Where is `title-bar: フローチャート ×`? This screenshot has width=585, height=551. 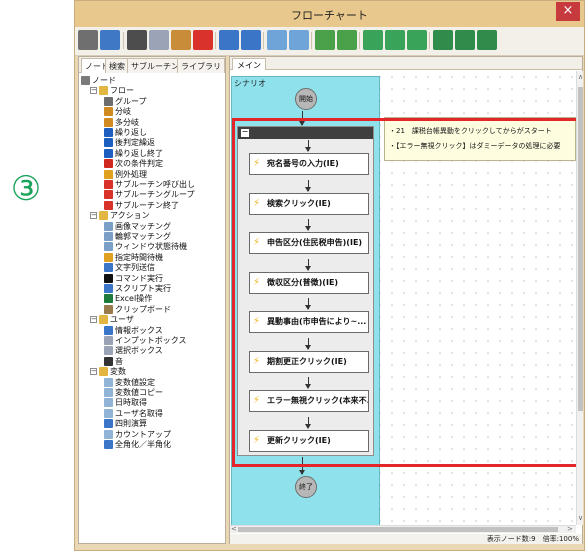
title-bar: フローチャート × is located at coordinates (329, 14).